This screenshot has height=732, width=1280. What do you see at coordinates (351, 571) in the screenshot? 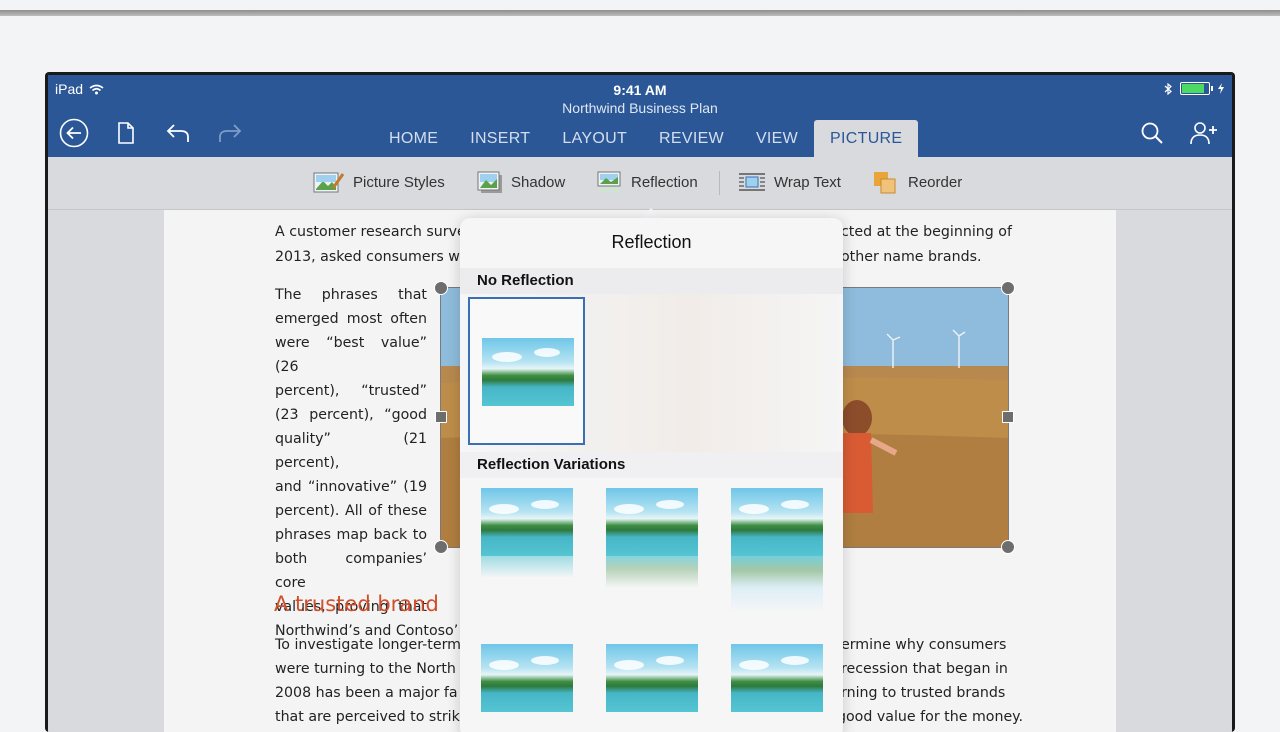
I see `paragraph-2-line: both companies’ core` at bounding box center [351, 571].